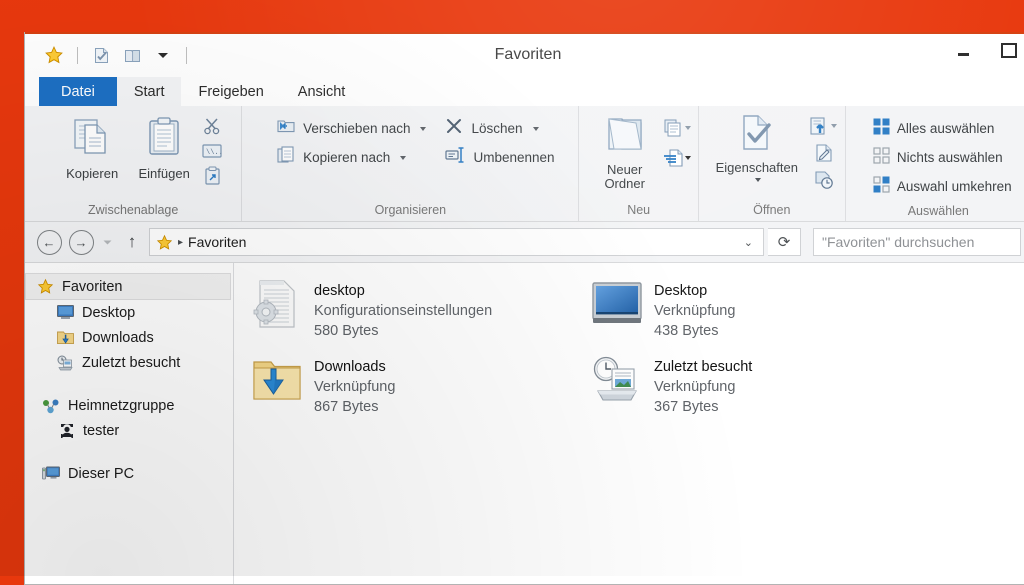  Describe the element at coordinates (824, 180) in the screenshot. I see `history-icon` at that location.